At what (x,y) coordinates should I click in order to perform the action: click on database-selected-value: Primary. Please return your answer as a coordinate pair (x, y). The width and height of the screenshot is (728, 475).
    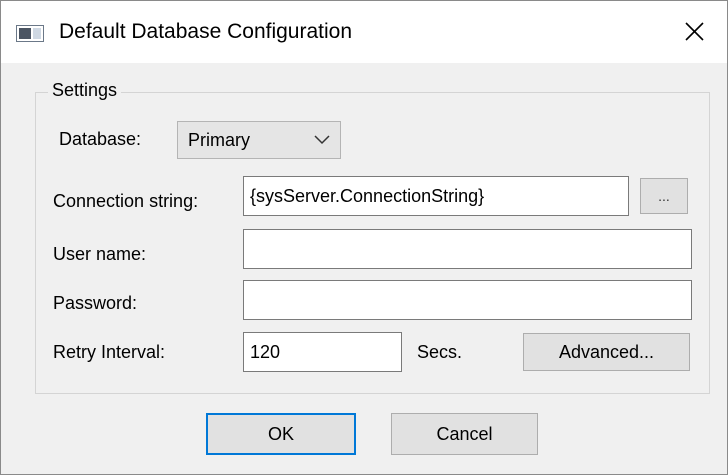
    Looking at the image, I should click on (219, 140).